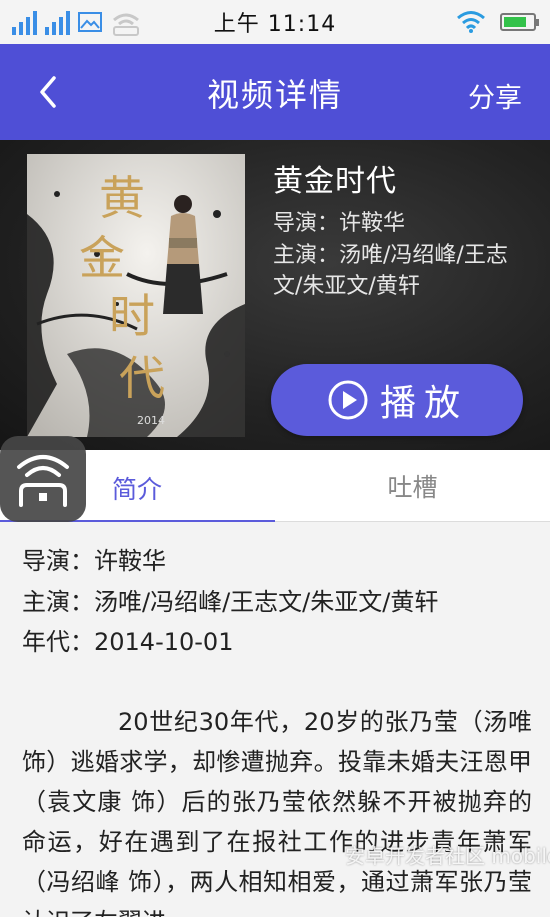 Image resolution: width=550 pixels, height=917 pixels. What do you see at coordinates (275, 92) in the screenshot?
I see `title-bar: 视频详情 分享` at bounding box center [275, 92].